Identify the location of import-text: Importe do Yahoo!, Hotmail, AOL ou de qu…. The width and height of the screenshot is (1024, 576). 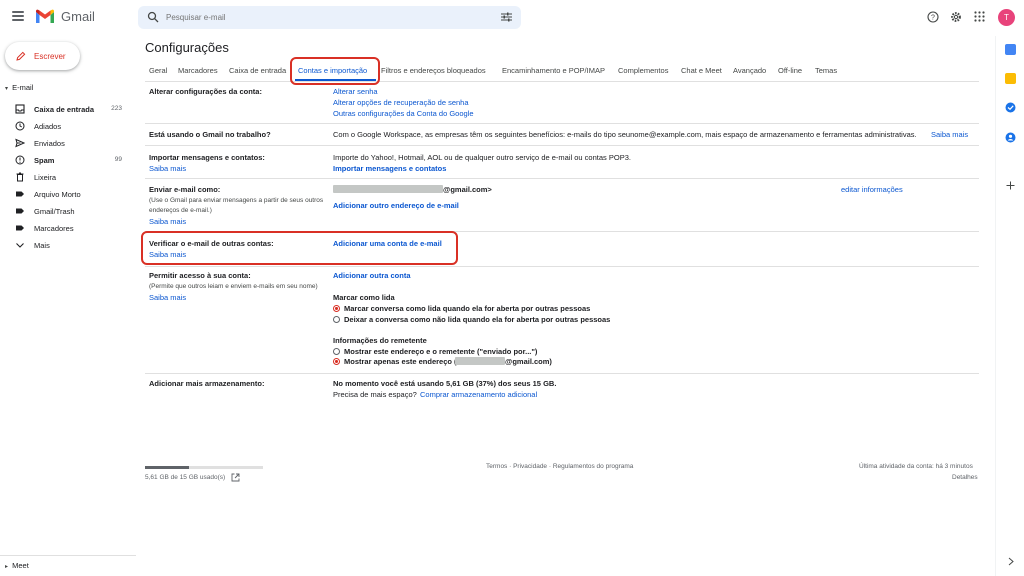
(482, 157).